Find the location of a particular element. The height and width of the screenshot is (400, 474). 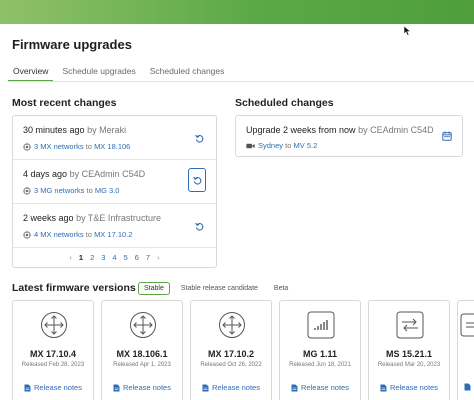

release-channel-tabs: Stable Stable release candidate Beta is located at coordinates (218, 288).